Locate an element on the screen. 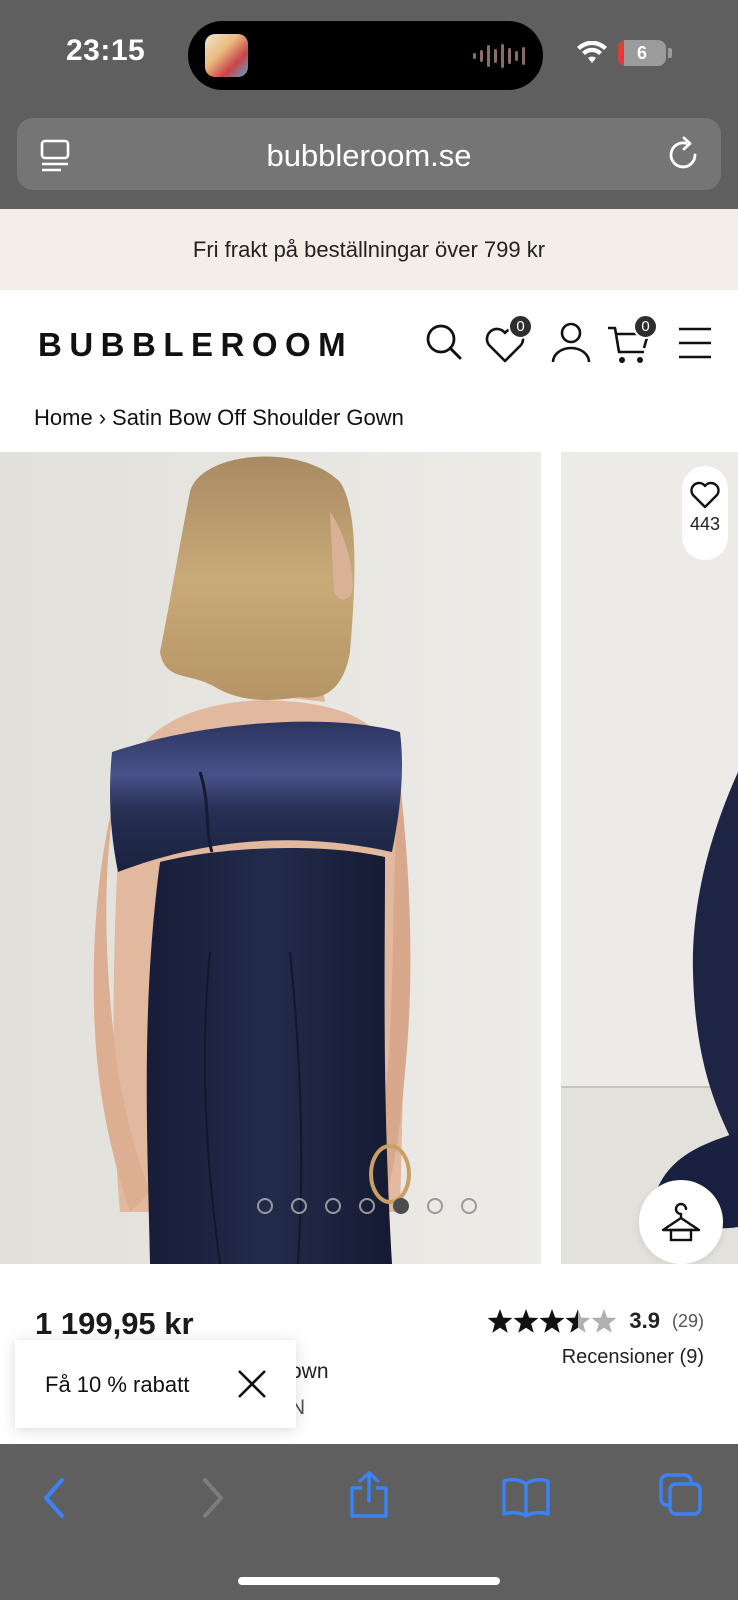 Image resolution: width=738 pixels, height=1600 pixels. promo-text: Fri frakt på beställningar över 799 kr is located at coordinates (369, 249).